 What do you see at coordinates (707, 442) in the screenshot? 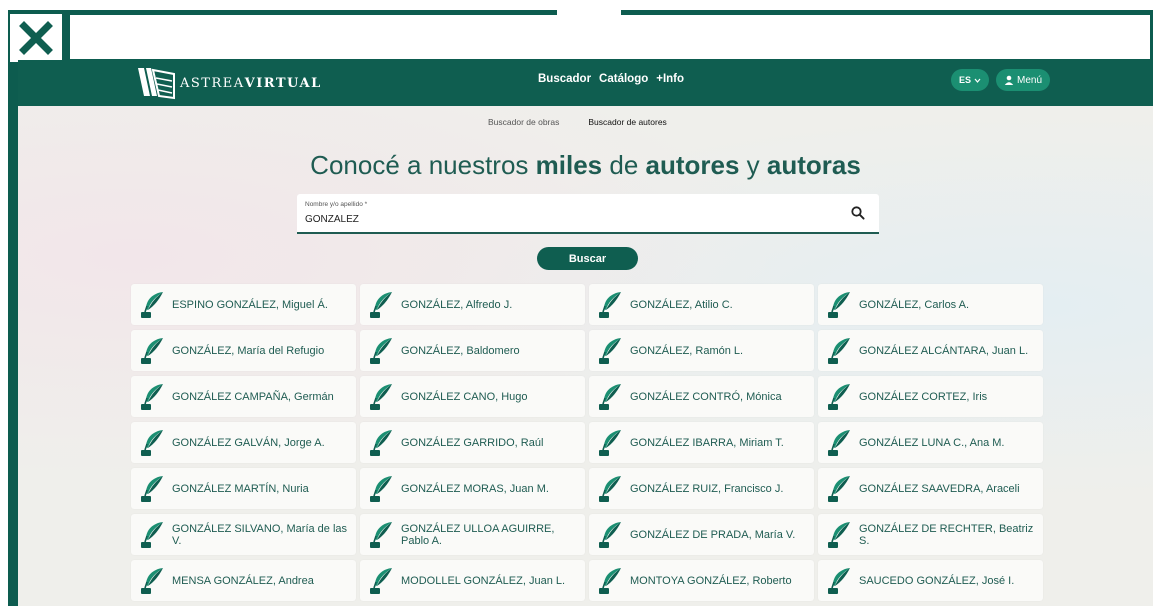
I see `author-name: GONZÁLEZ IBARRA, Miriam T.` at bounding box center [707, 442].